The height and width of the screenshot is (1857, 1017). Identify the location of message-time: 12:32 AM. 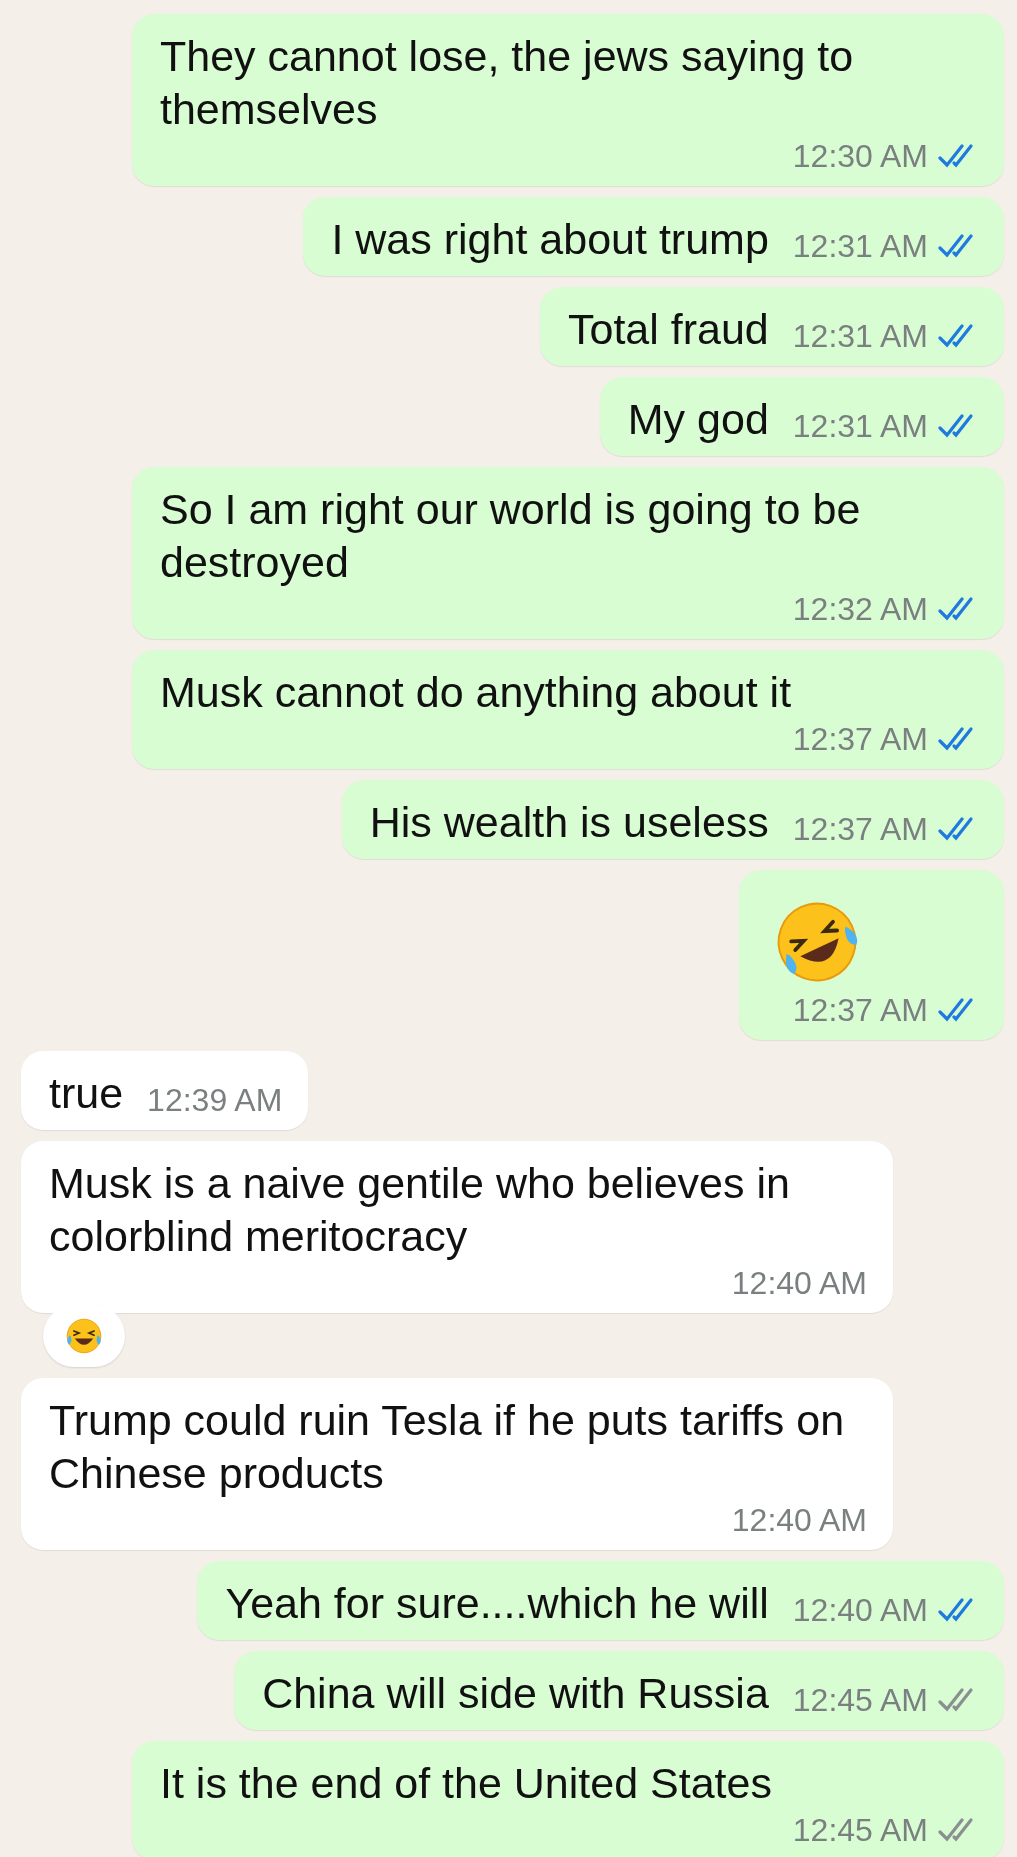
(860, 609).